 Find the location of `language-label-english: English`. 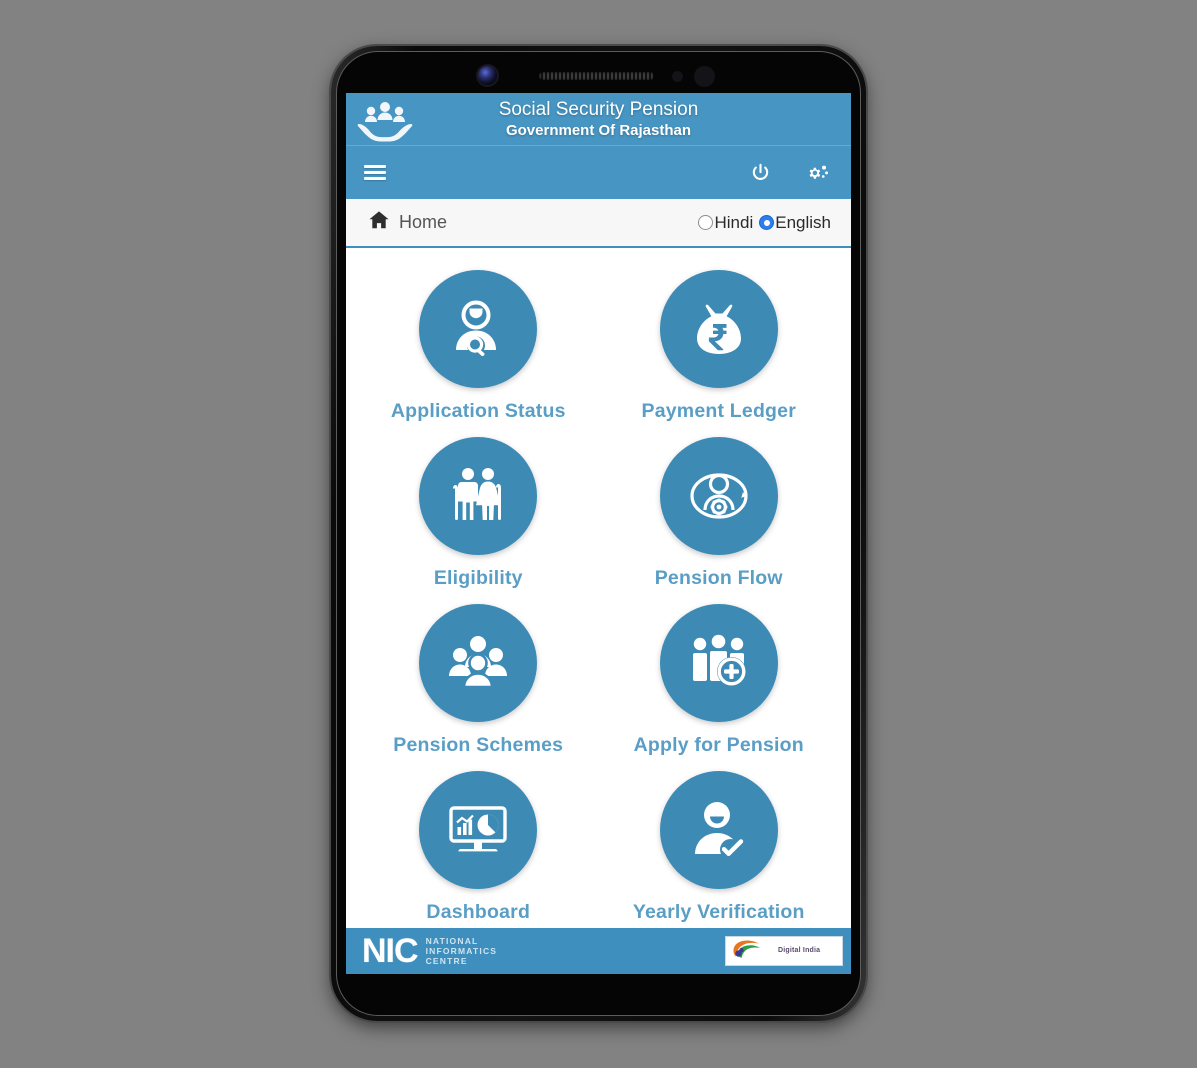

language-label-english: English is located at coordinates (803, 222).